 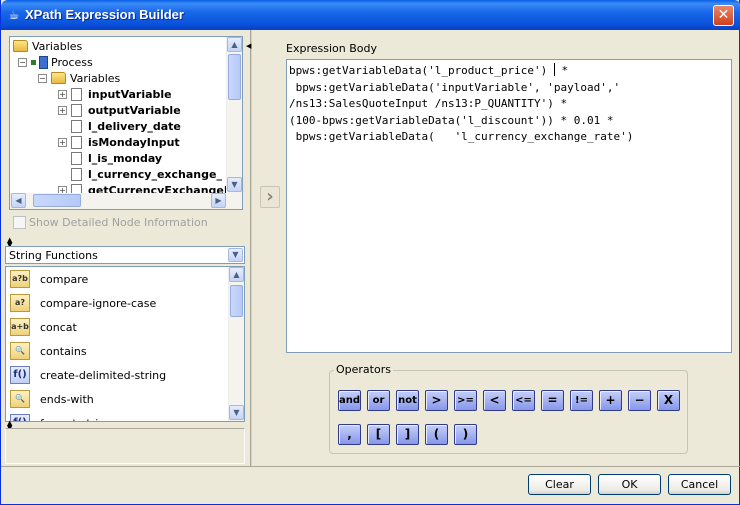 What do you see at coordinates (421, 70) in the screenshot?
I see `expression-line-1: bpws:getVariableData('l_product_price')` at bounding box center [421, 70].